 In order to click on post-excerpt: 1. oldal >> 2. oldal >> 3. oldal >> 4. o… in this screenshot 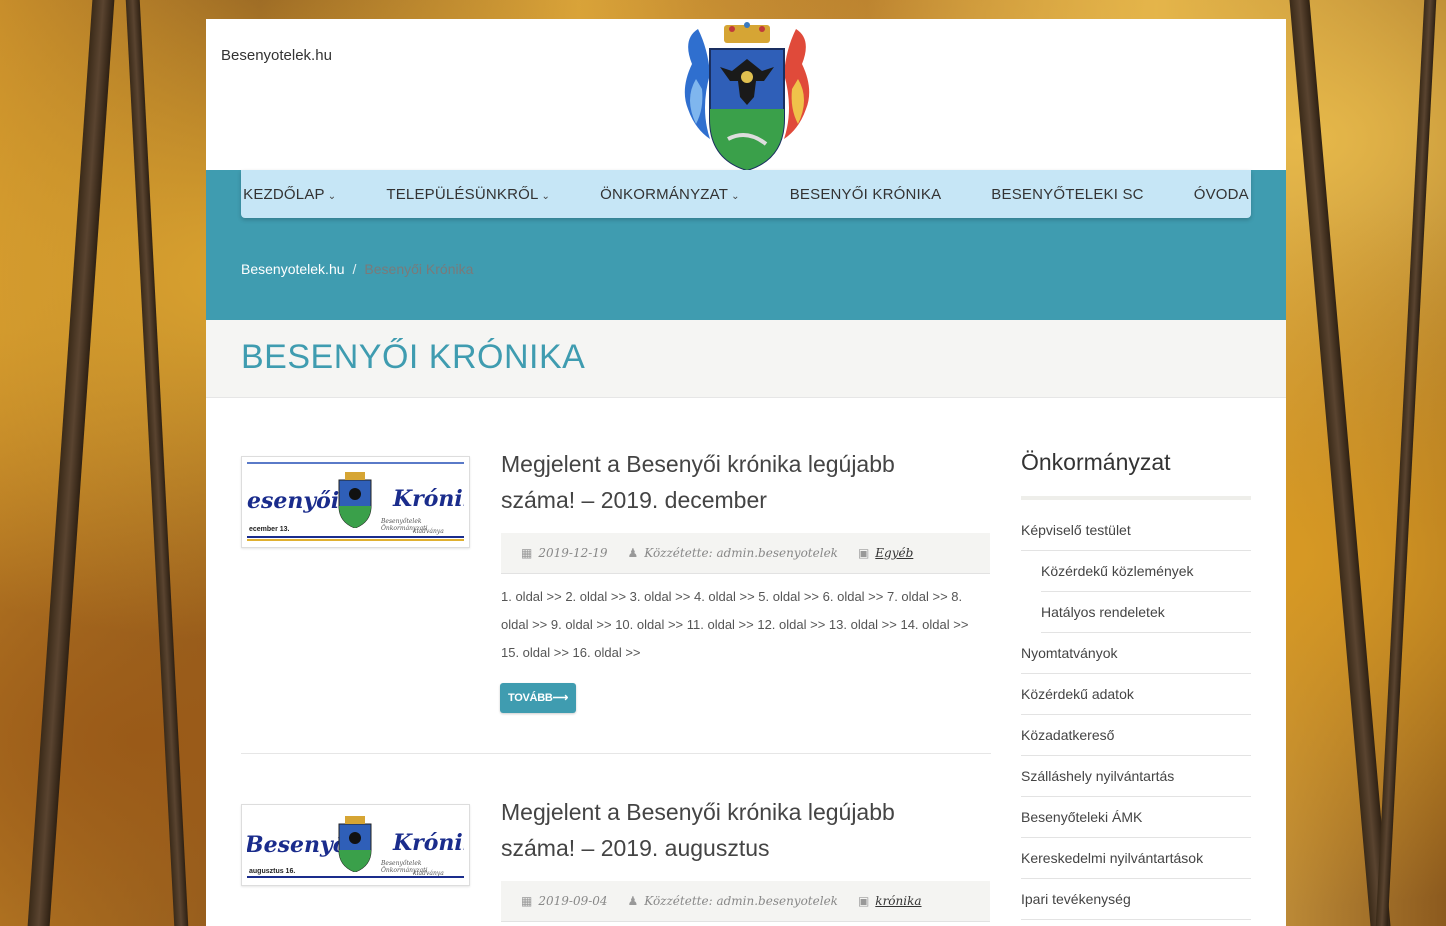, I will do `click(735, 624)`.